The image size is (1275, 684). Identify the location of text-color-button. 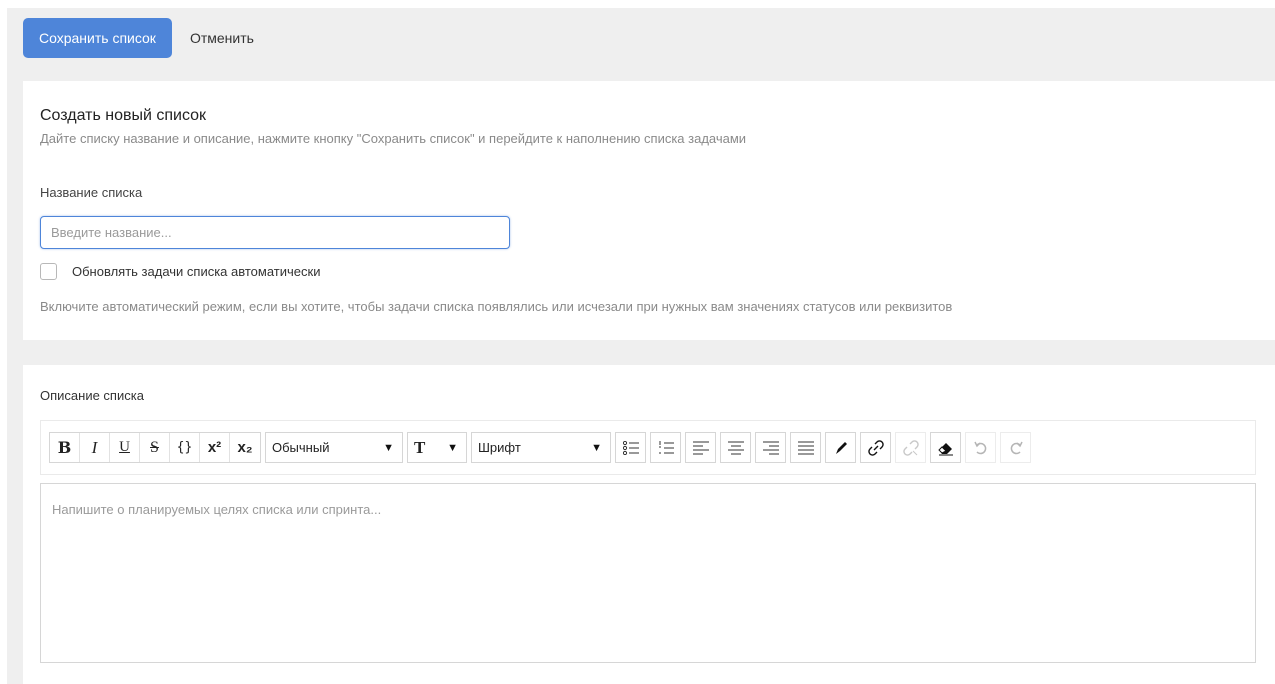
(840, 447).